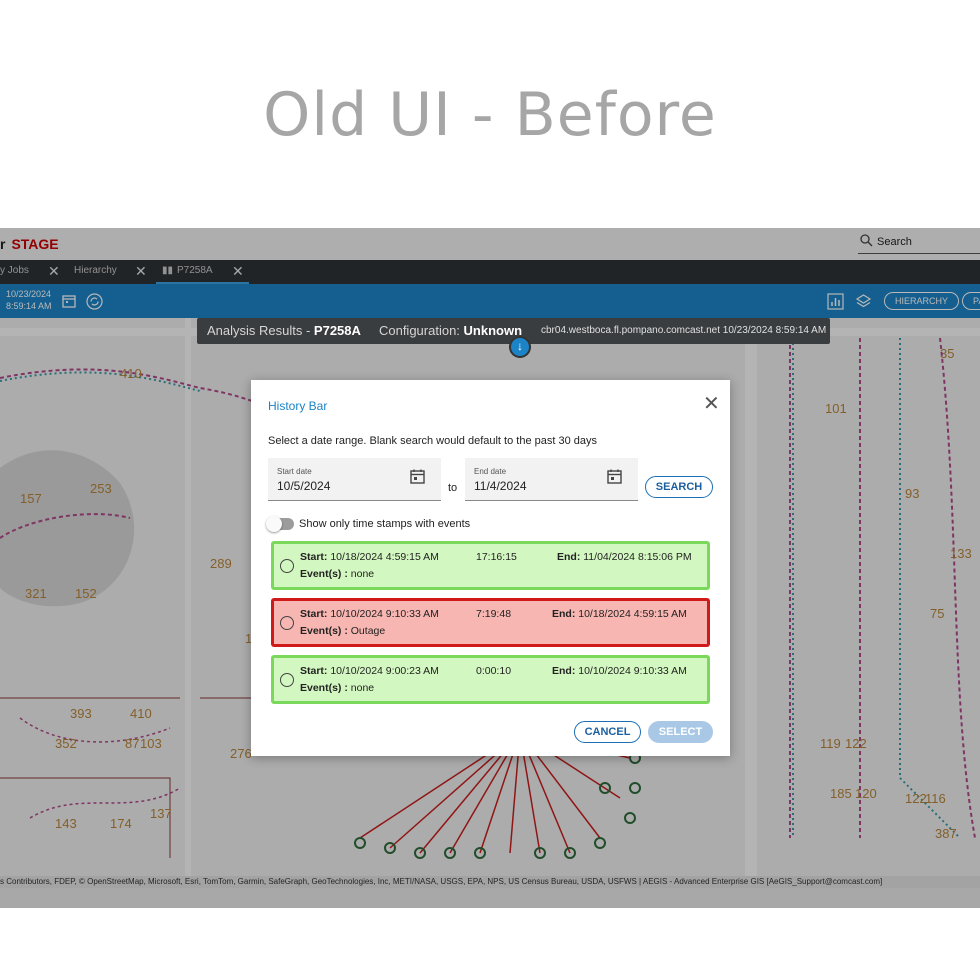 This screenshot has height=980, width=980. Describe the element at coordinates (551, 479) in the screenshot. I see `end-date-field: End date 11/4/2024` at that location.